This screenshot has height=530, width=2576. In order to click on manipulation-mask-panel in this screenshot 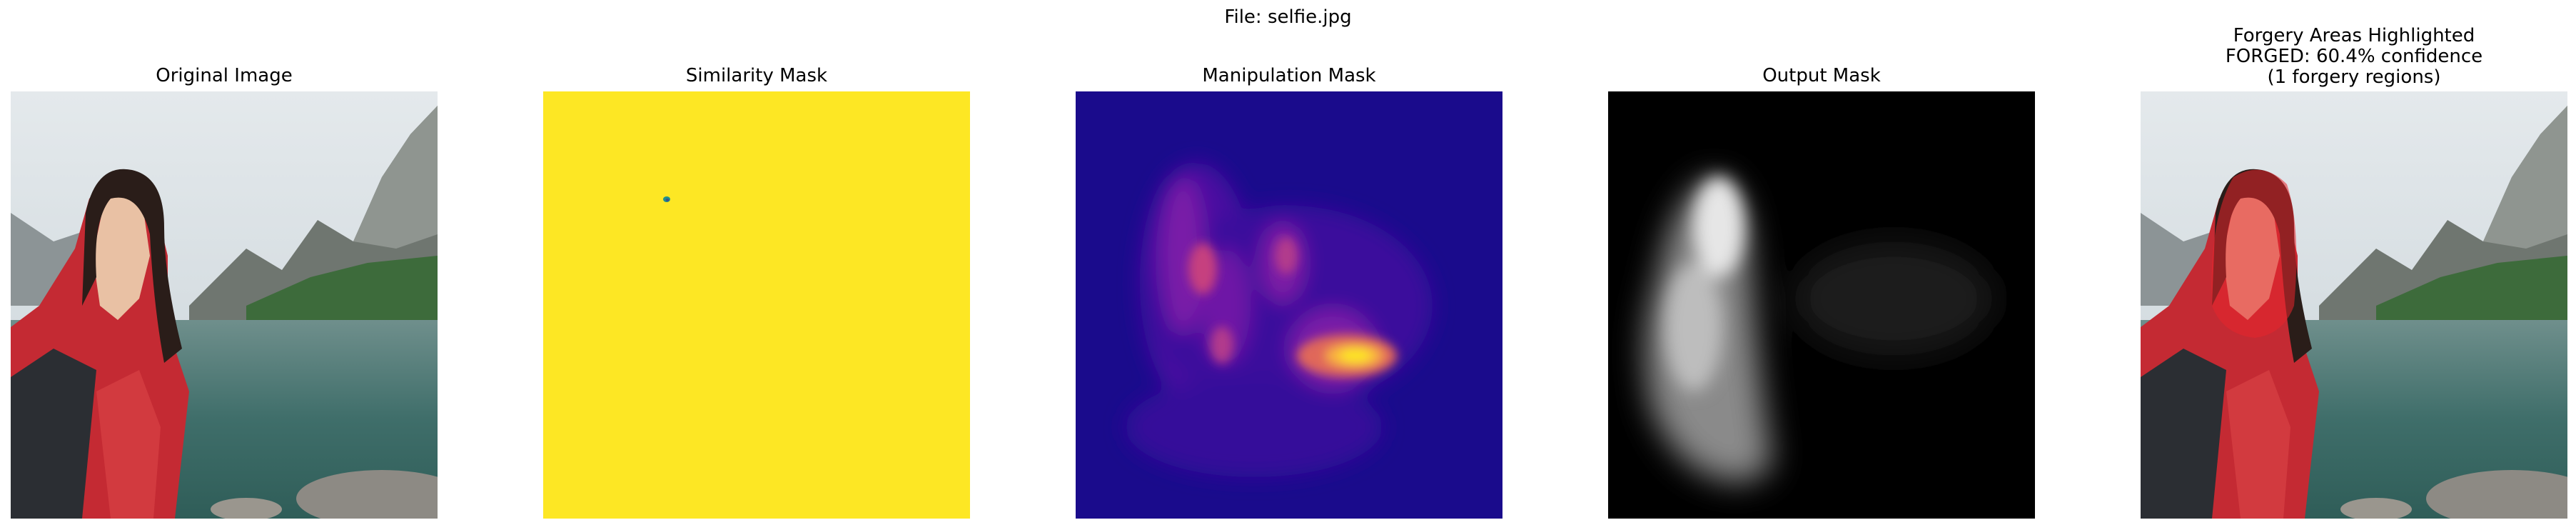, I will do `click(1289, 305)`.